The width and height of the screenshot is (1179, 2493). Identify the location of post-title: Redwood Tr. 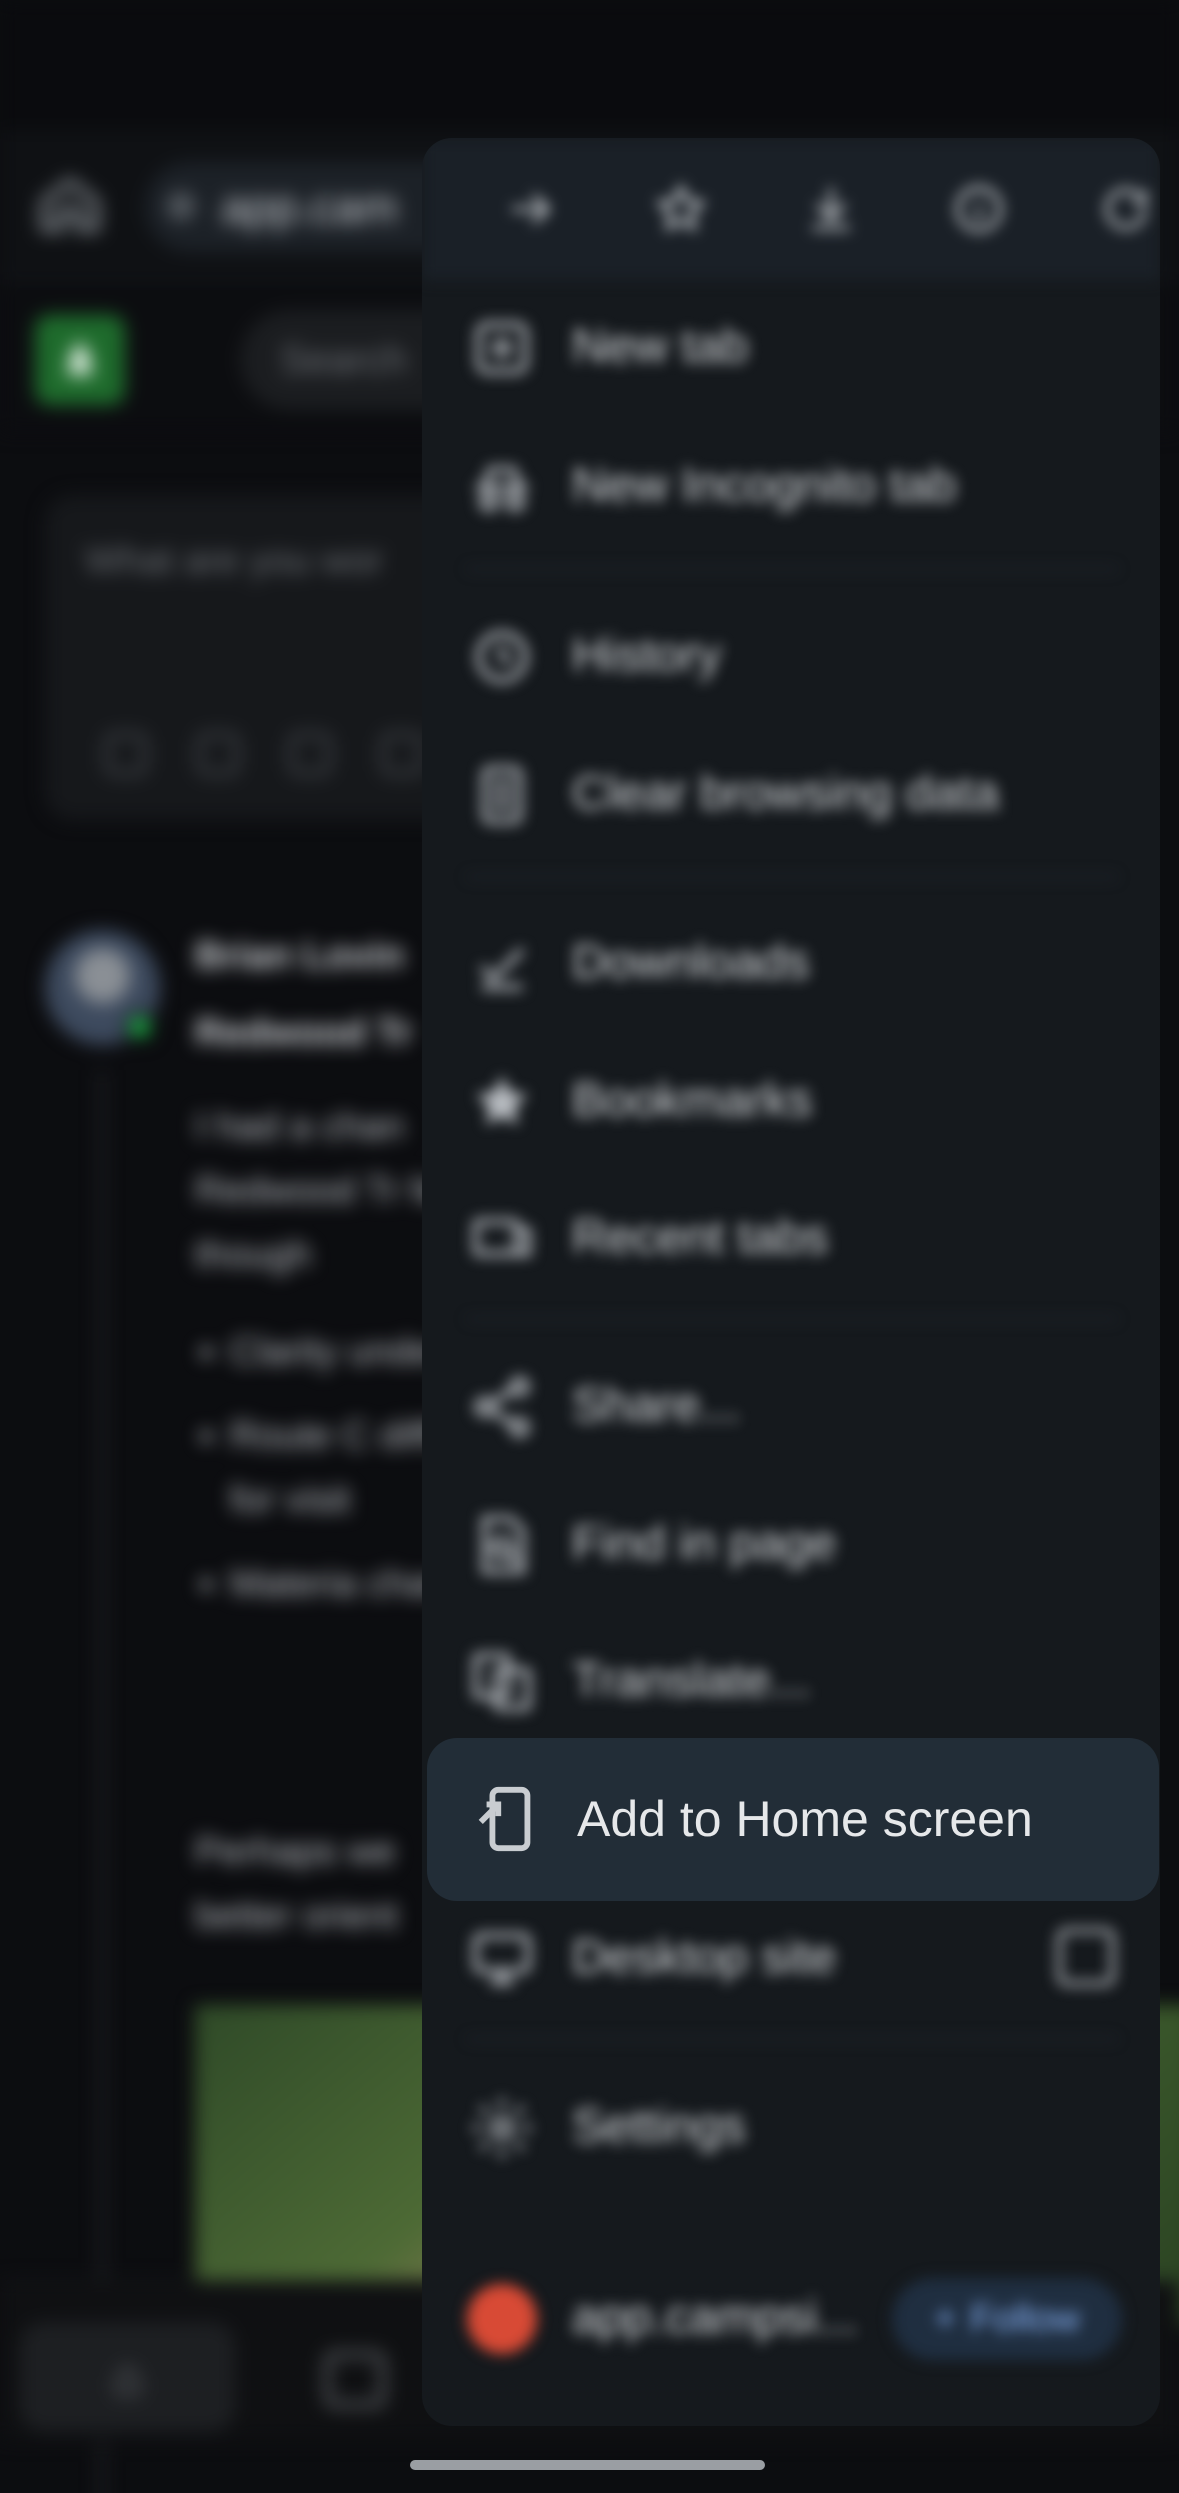
(303, 1033).